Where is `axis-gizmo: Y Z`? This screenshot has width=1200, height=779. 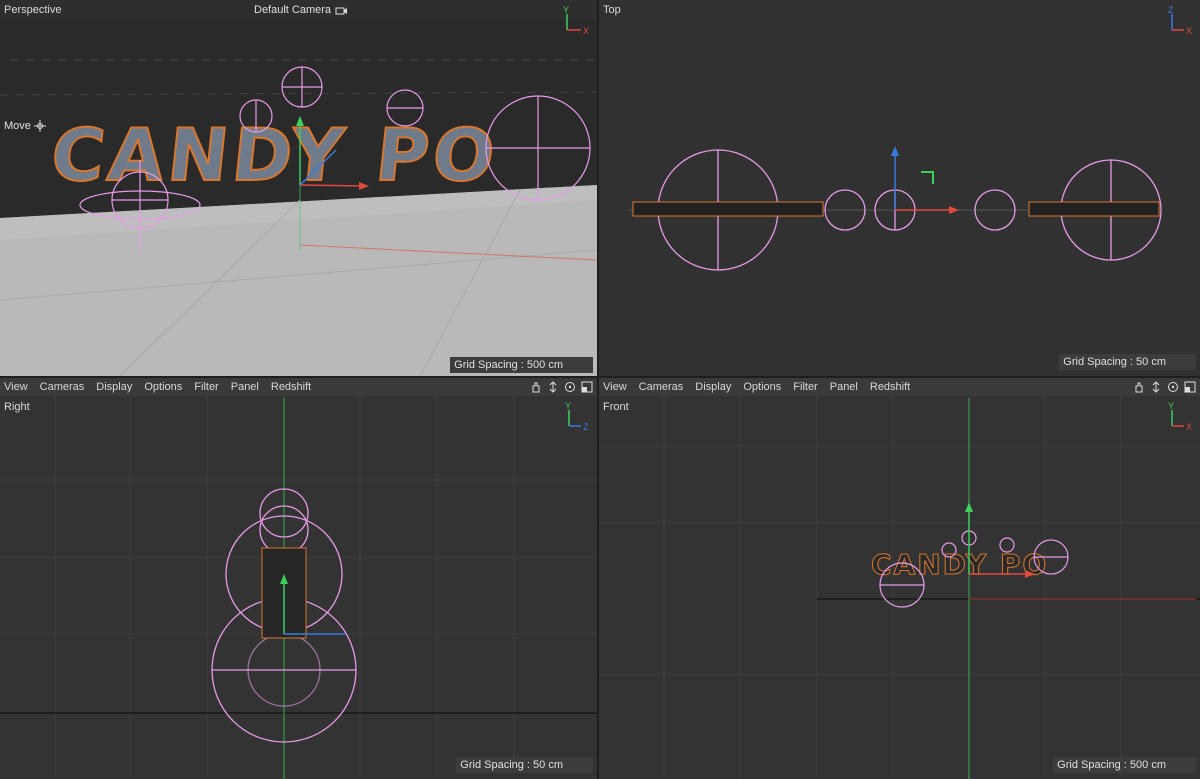 axis-gizmo: Y Z is located at coordinates (577, 416).